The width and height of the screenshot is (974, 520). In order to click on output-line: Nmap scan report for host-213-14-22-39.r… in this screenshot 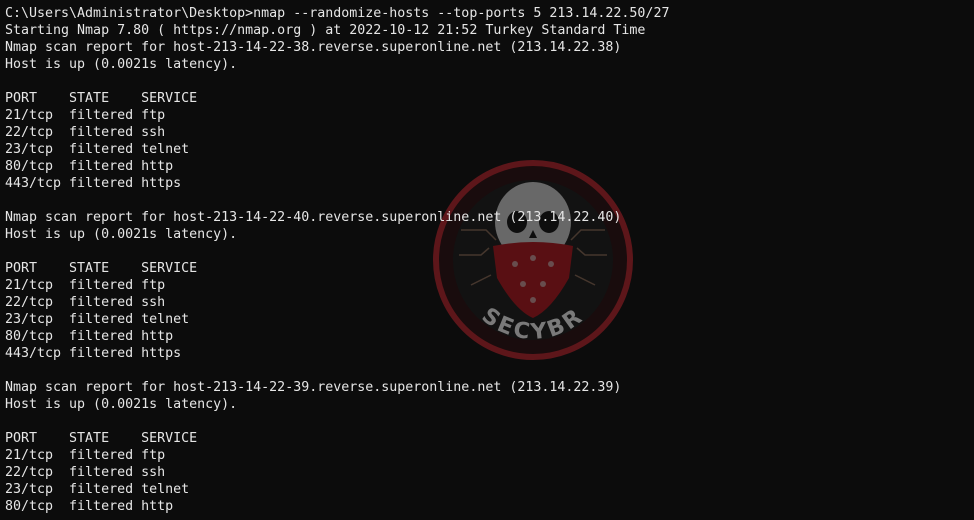, I will do `click(313, 387)`.